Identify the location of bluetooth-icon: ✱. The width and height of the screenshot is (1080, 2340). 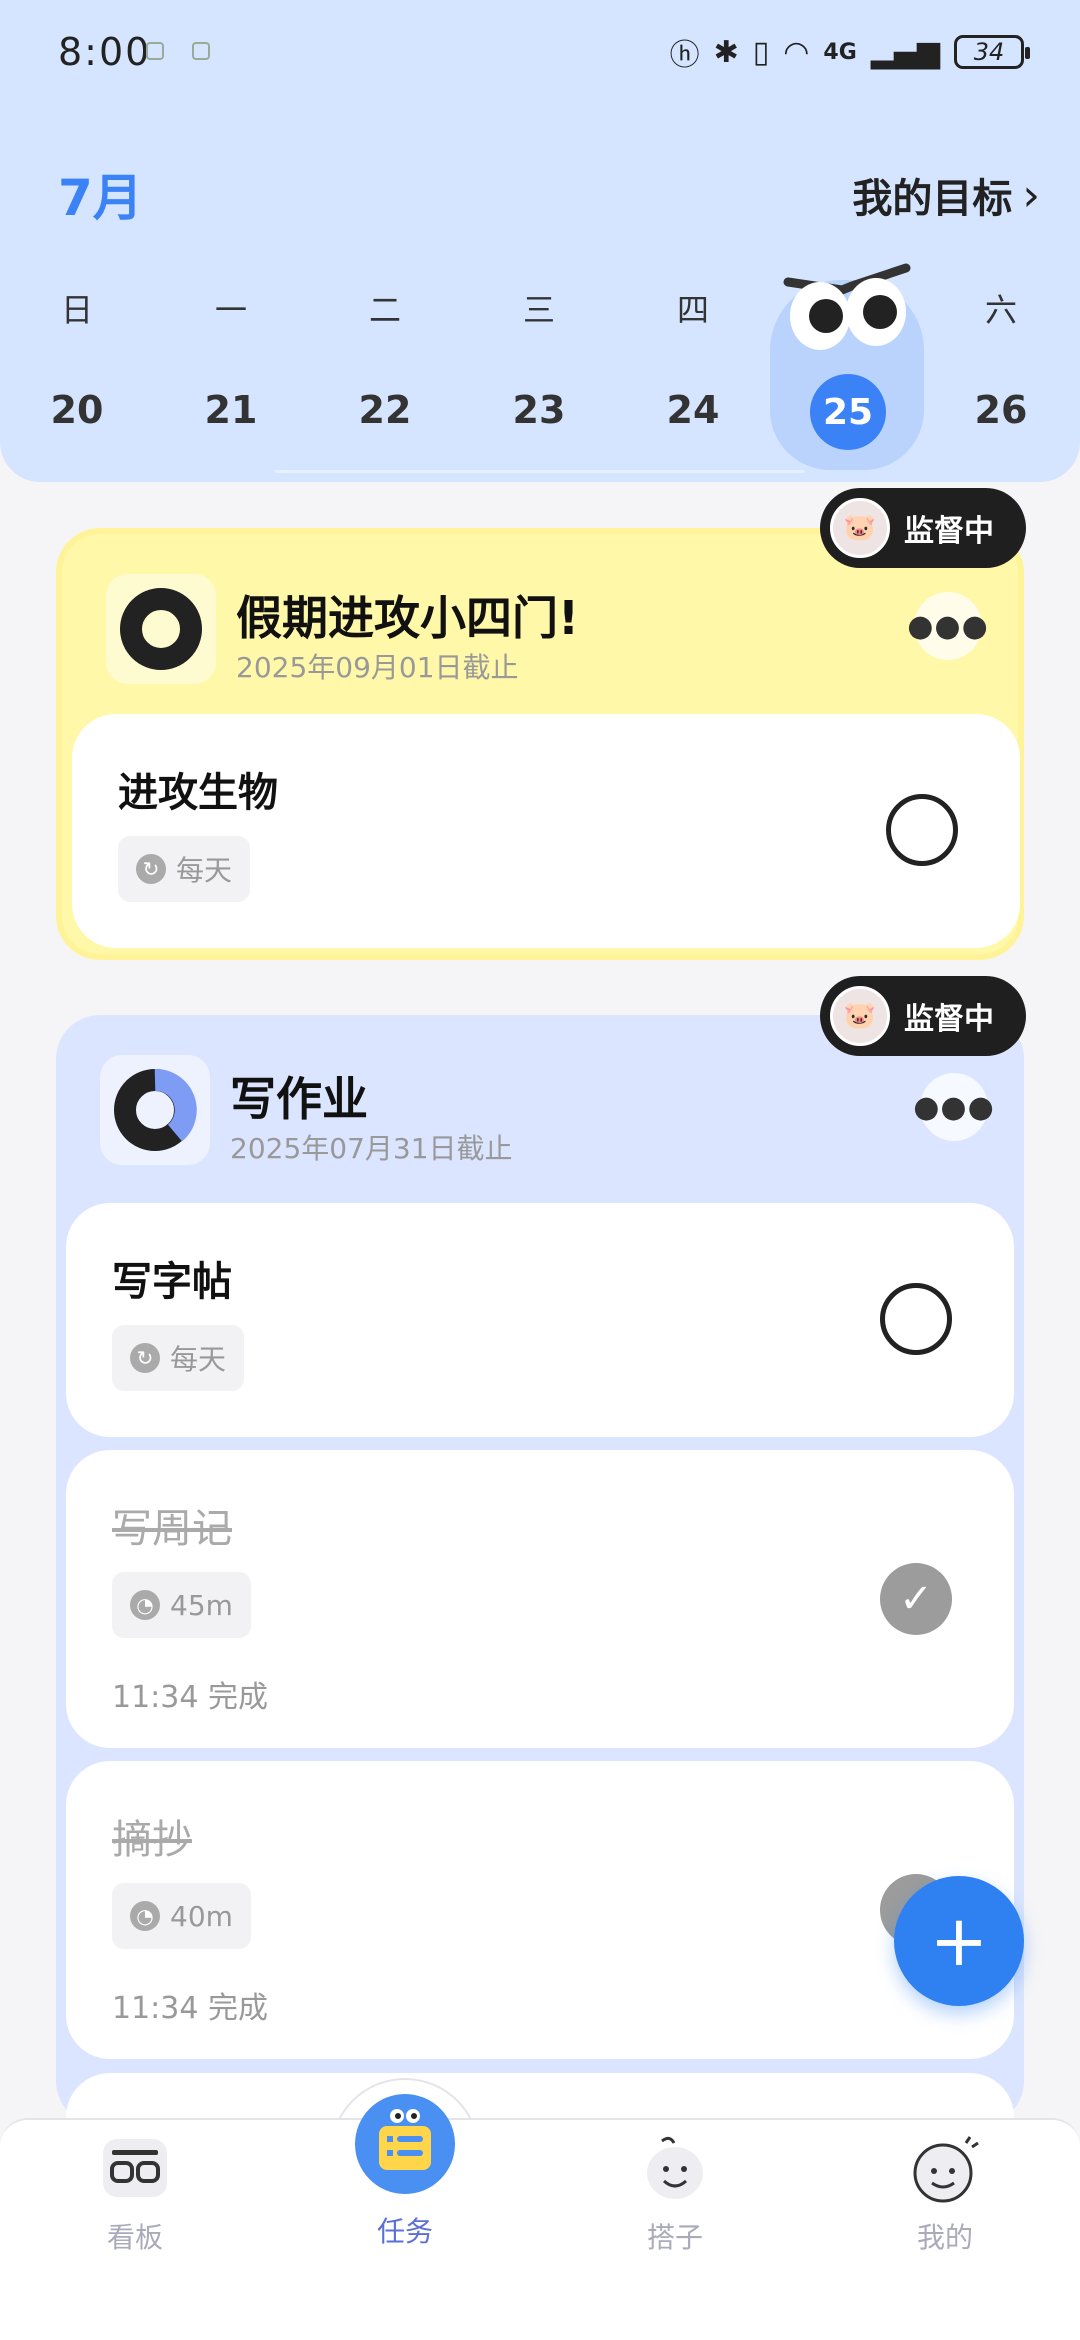
(726, 52).